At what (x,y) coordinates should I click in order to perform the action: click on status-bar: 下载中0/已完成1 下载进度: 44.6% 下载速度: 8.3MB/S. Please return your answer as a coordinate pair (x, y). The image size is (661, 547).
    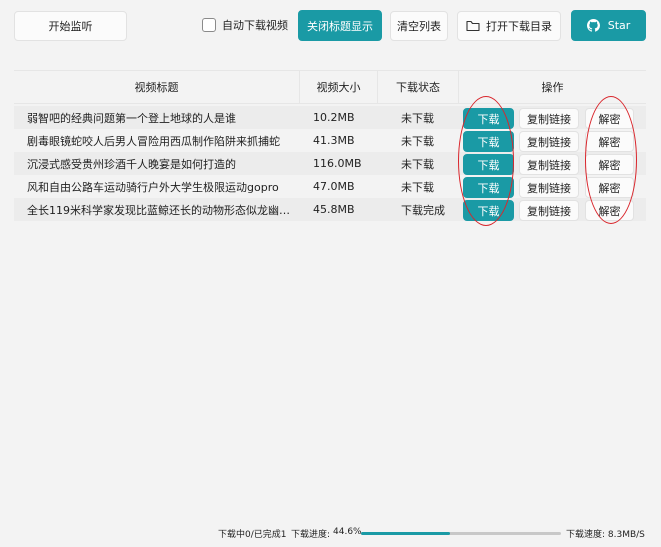
    Looking at the image, I should click on (330, 533).